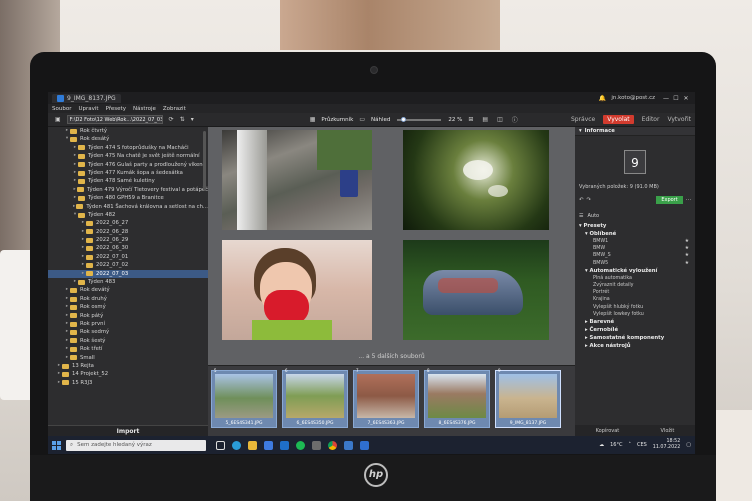  I want to click on zoom-slider-thumb, so click(404, 119).